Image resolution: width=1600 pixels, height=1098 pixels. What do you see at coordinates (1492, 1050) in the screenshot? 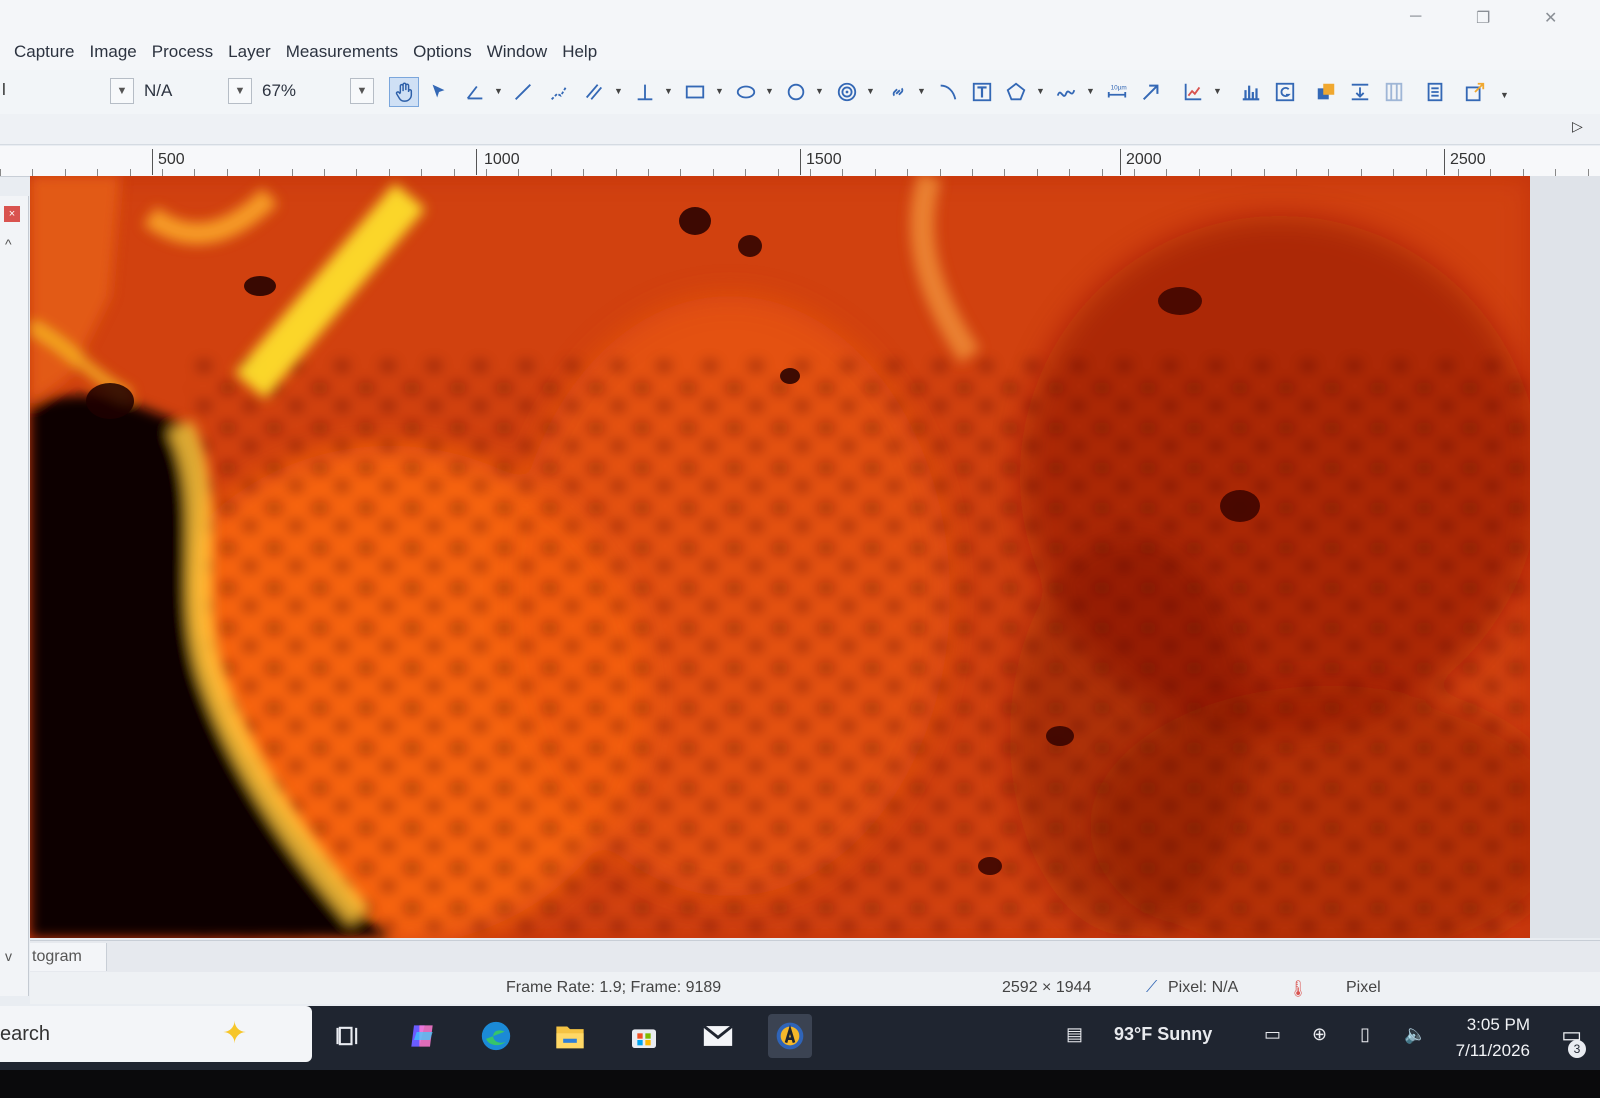
I see `clock-date: 7/11/2026` at bounding box center [1492, 1050].